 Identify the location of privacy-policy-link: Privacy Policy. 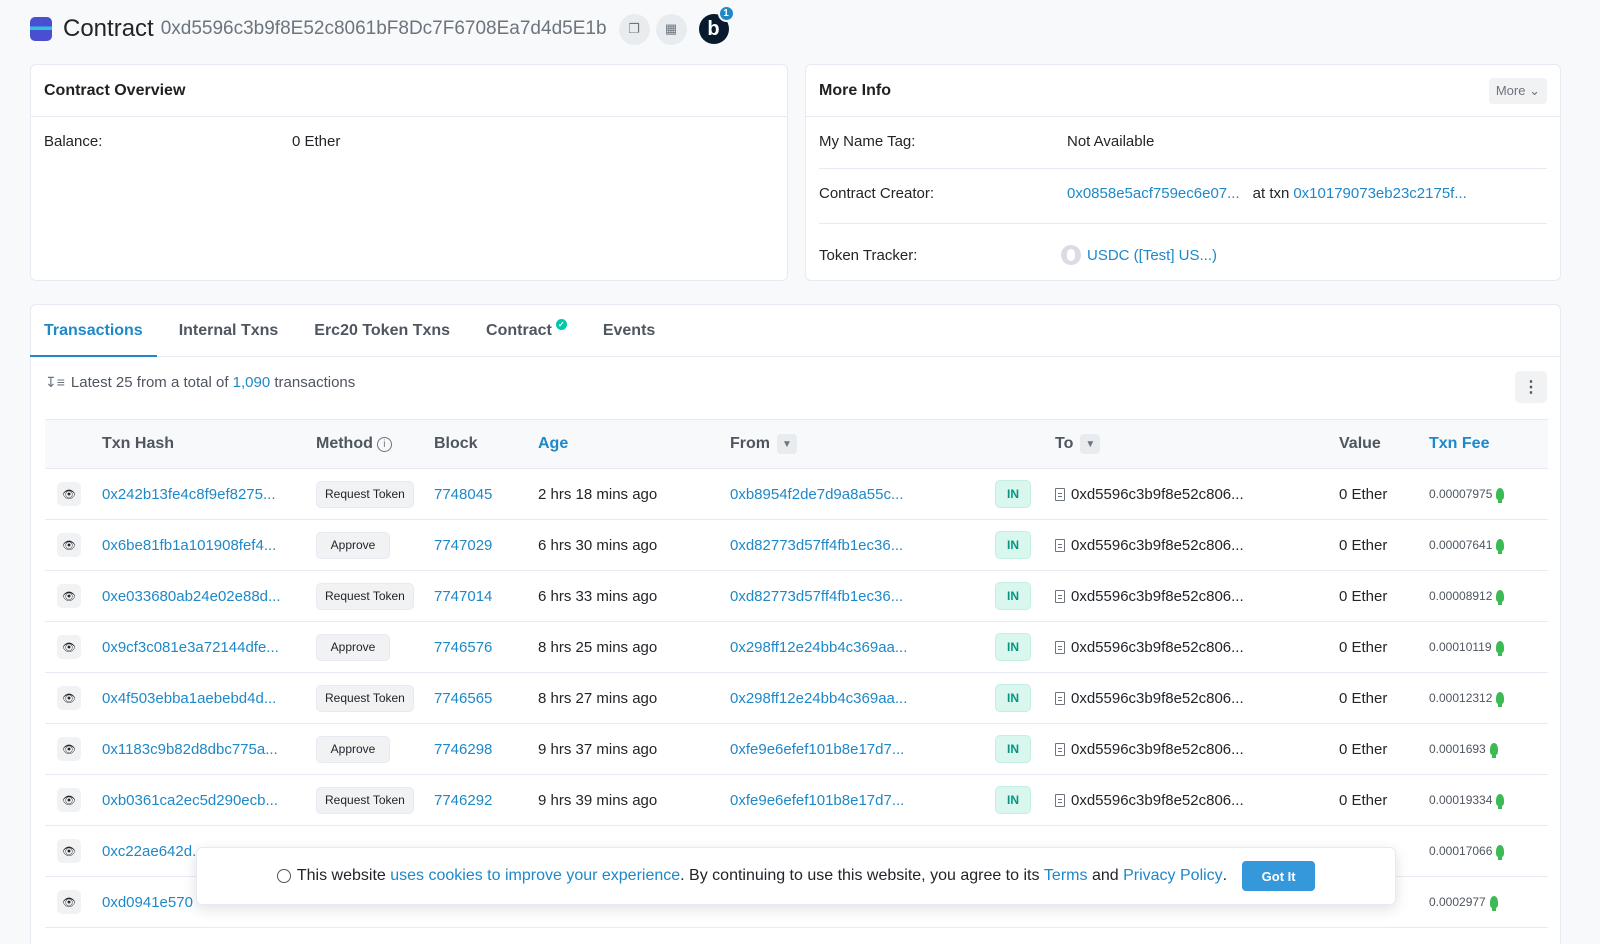
(1173, 876).